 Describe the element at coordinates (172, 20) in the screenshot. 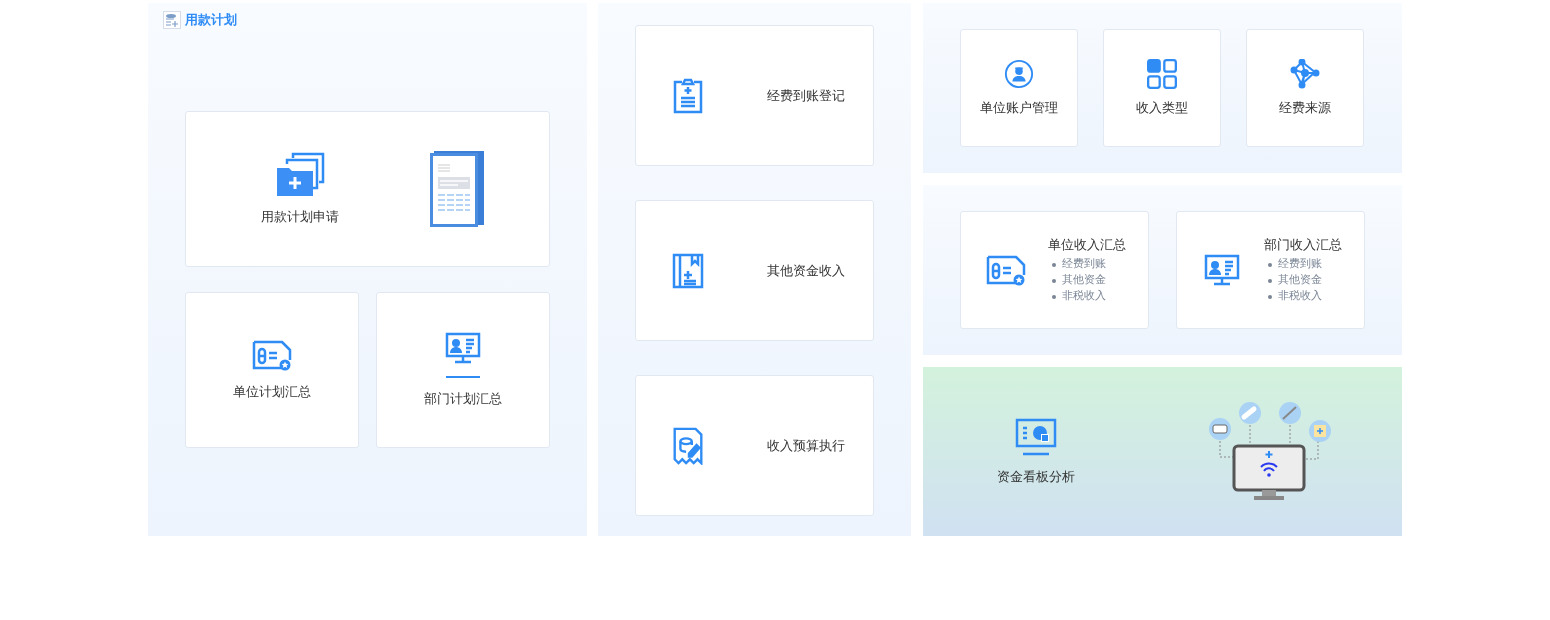

I see `database-icon` at that location.